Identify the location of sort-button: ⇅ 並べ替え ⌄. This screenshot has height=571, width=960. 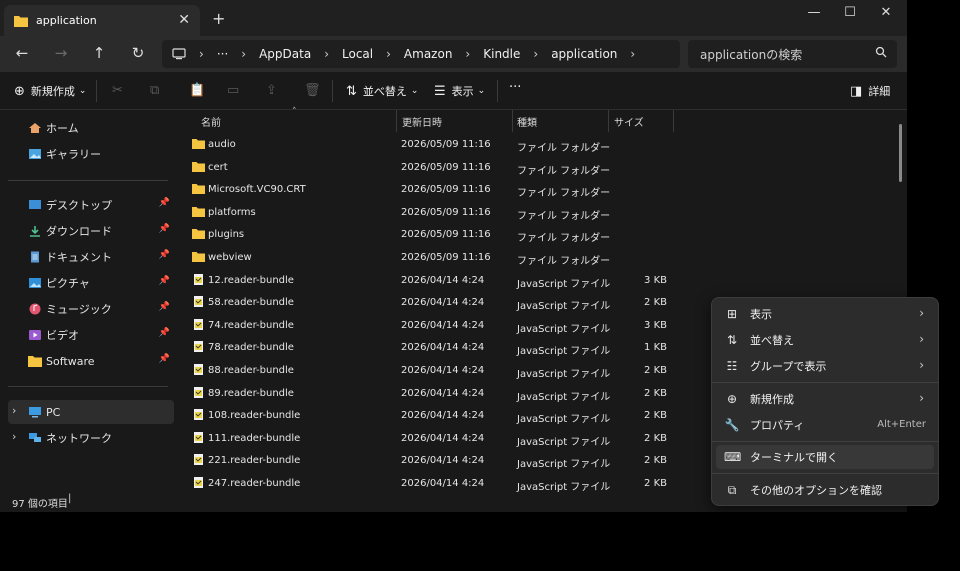
(382, 91).